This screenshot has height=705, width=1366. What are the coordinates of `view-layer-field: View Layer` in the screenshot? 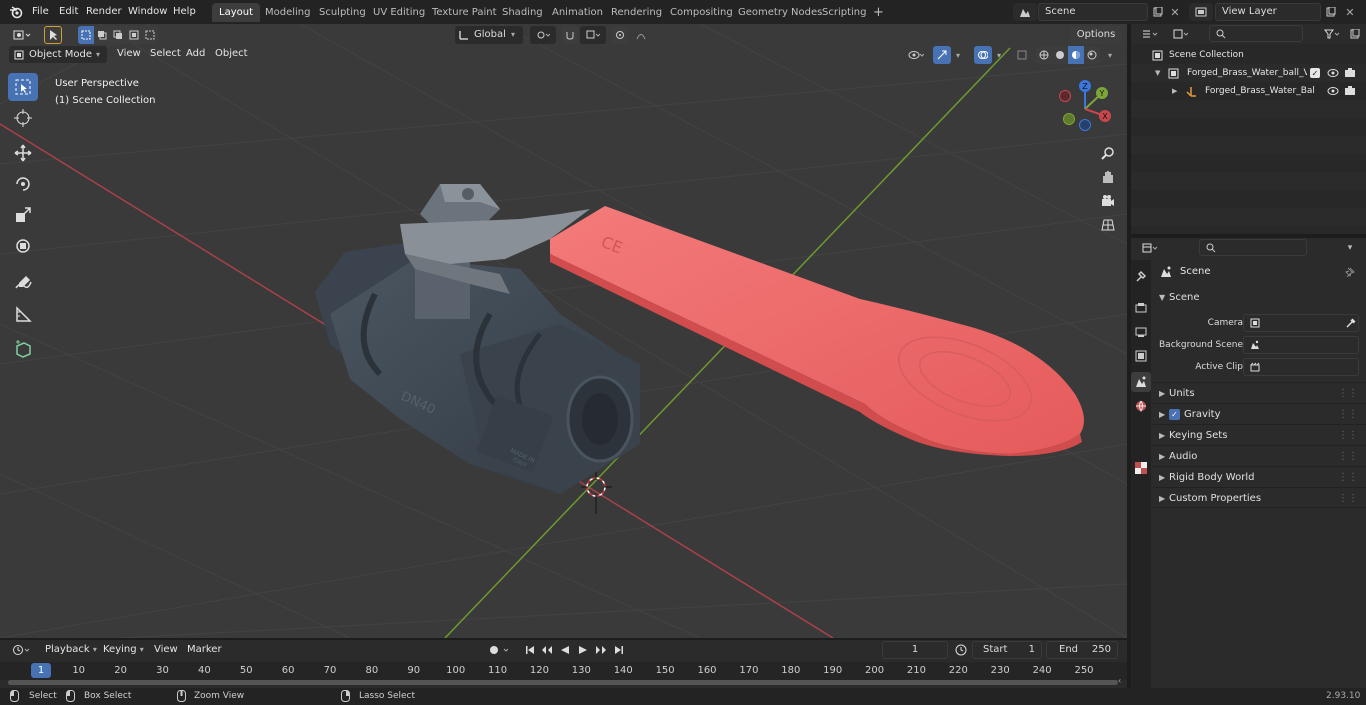 It's located at (1268, 12).